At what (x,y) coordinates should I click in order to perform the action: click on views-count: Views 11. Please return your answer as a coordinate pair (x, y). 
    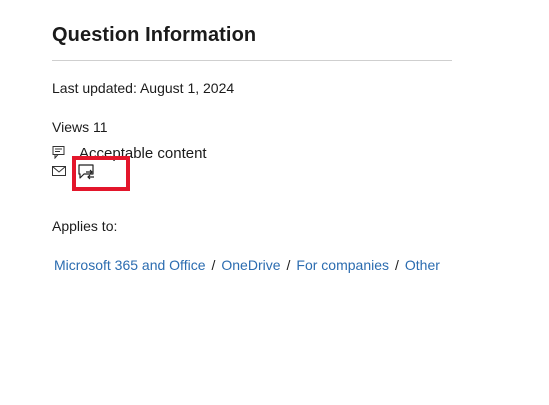
    Looking at the image, I should click on (80, 127).